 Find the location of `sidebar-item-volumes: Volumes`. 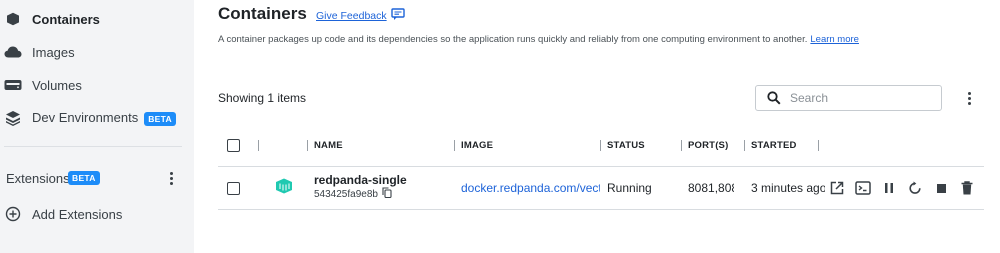

sidebar-item-volumes: Volumes is located at coordinates (97, 85).